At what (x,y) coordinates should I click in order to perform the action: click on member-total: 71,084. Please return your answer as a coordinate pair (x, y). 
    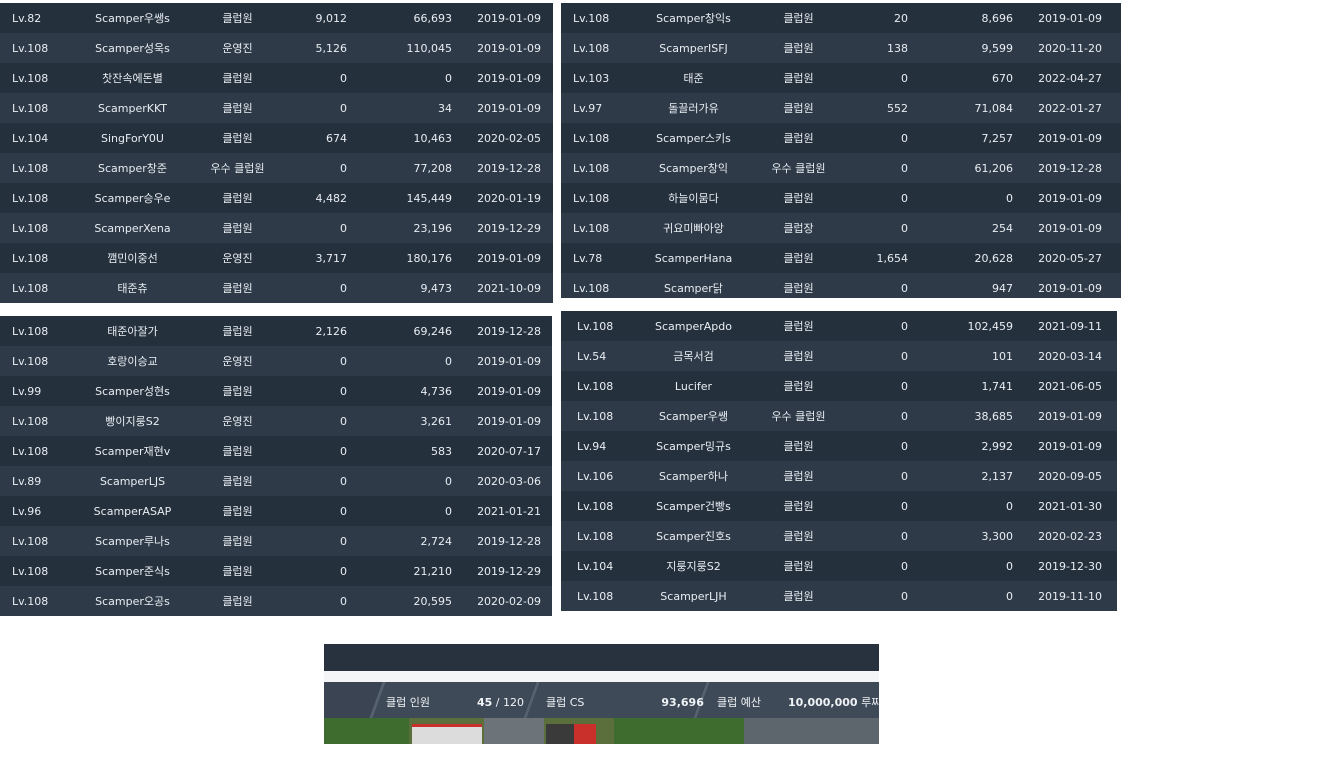
    Looking at the image, I should click on (994, 108).